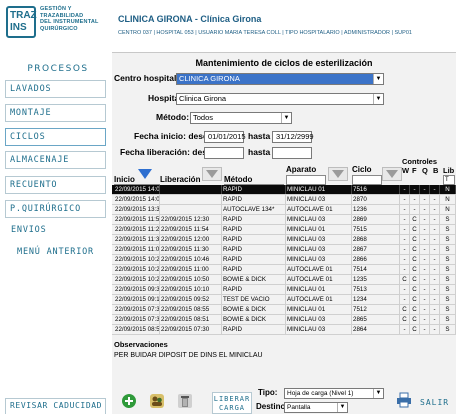 The height and width of the screenshot is (414, 456). What do you see at coordinates (254, 299) in the screenshot?
I see `cell-metodo: TEST DE VACIO` at bounding box center [254, 299].